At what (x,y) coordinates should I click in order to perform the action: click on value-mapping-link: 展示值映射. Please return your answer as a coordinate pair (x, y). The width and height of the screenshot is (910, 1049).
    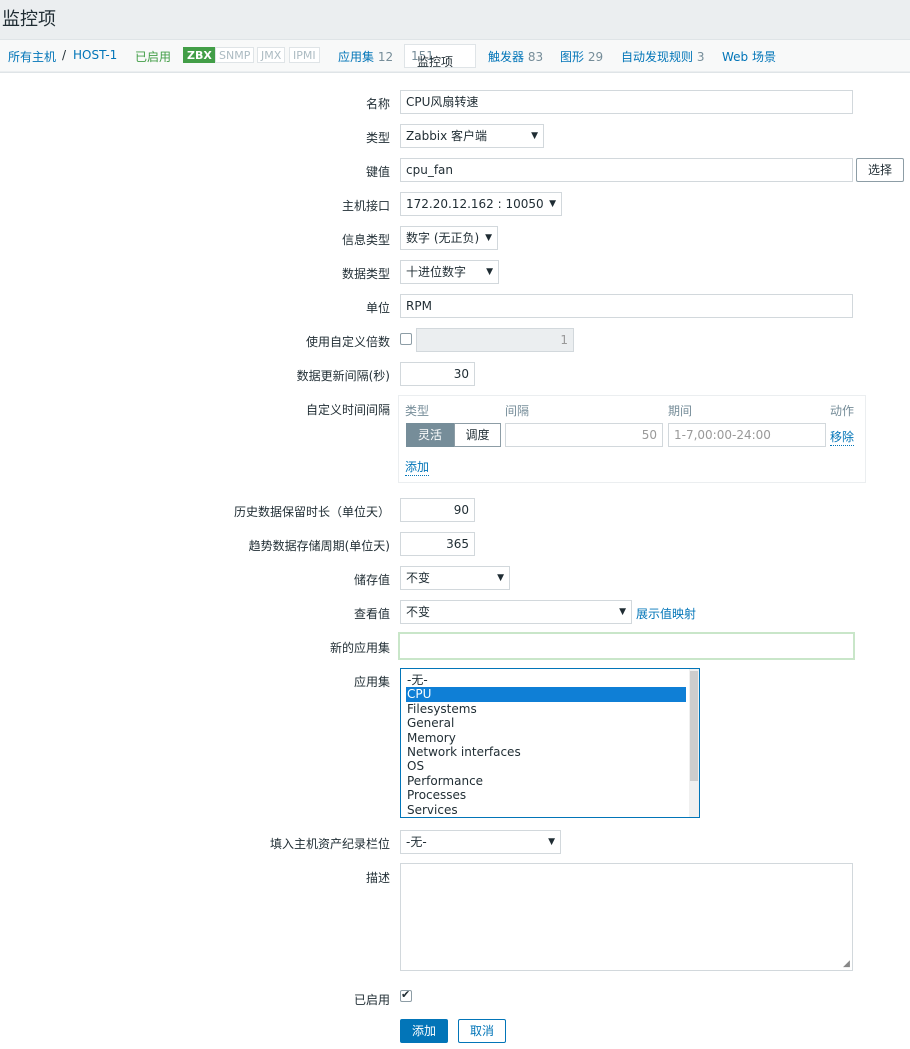
    Looking at the image, I should click on (666, 613).